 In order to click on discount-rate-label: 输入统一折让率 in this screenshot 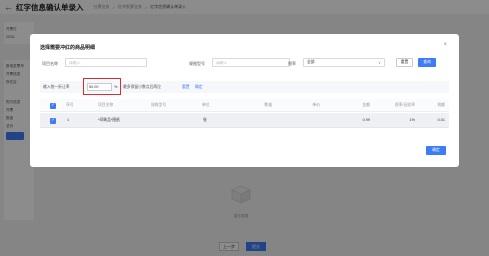, I will do `click(56, 86)`.